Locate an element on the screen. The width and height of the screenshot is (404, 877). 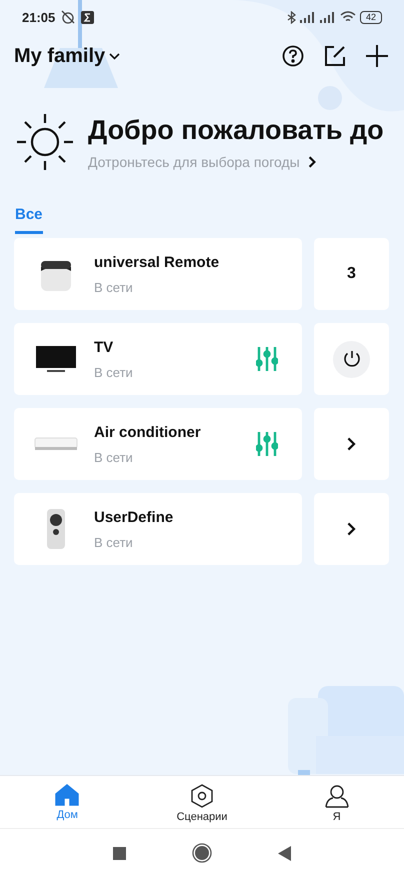
nav-tab: Дом is located at coordinates (67, 802).